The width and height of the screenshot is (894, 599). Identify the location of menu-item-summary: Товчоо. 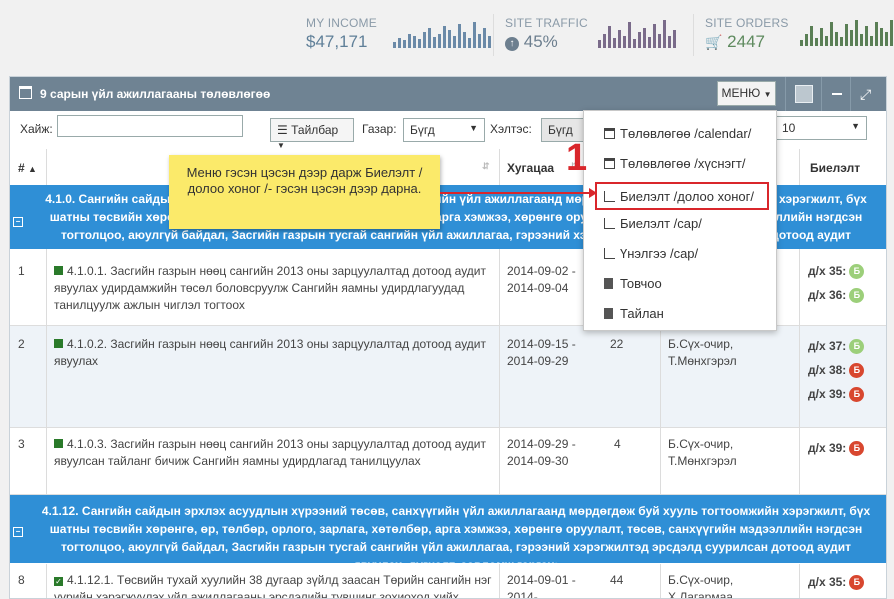
(680, 283).